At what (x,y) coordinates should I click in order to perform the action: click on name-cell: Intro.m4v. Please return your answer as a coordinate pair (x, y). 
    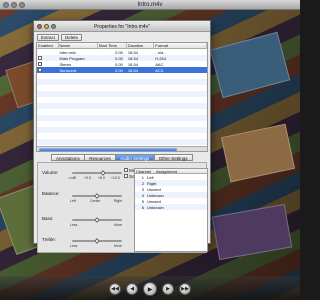
    Looking at the image, I should click on (68, 52).